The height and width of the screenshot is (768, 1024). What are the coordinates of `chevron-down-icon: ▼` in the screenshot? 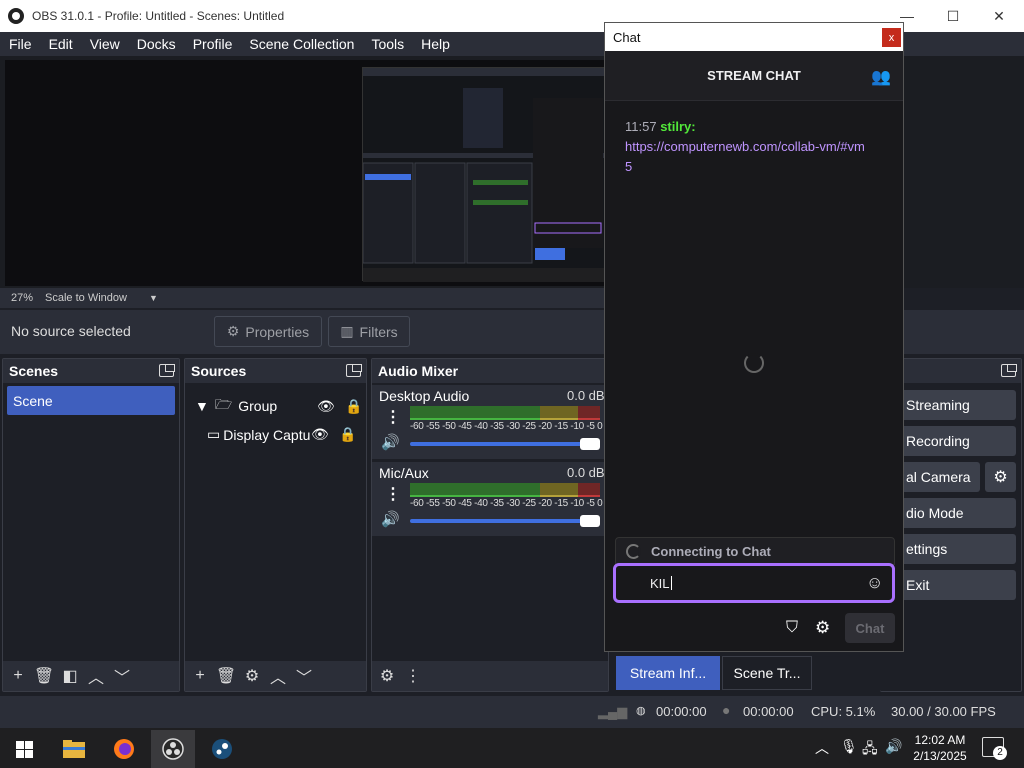 It's located at (153, 298).